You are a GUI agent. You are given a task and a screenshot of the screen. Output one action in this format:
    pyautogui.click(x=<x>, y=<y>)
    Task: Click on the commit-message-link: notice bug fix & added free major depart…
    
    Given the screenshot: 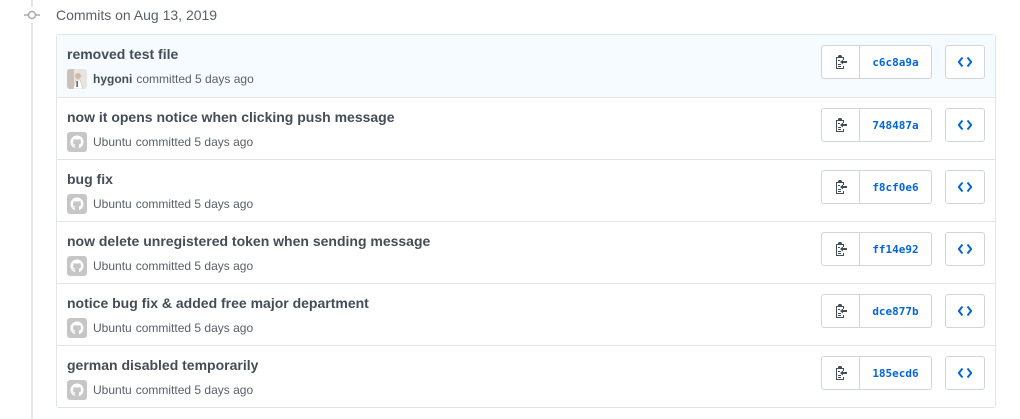 What is the action you would take?
    pyautogui.click(x=218, y=303)
    